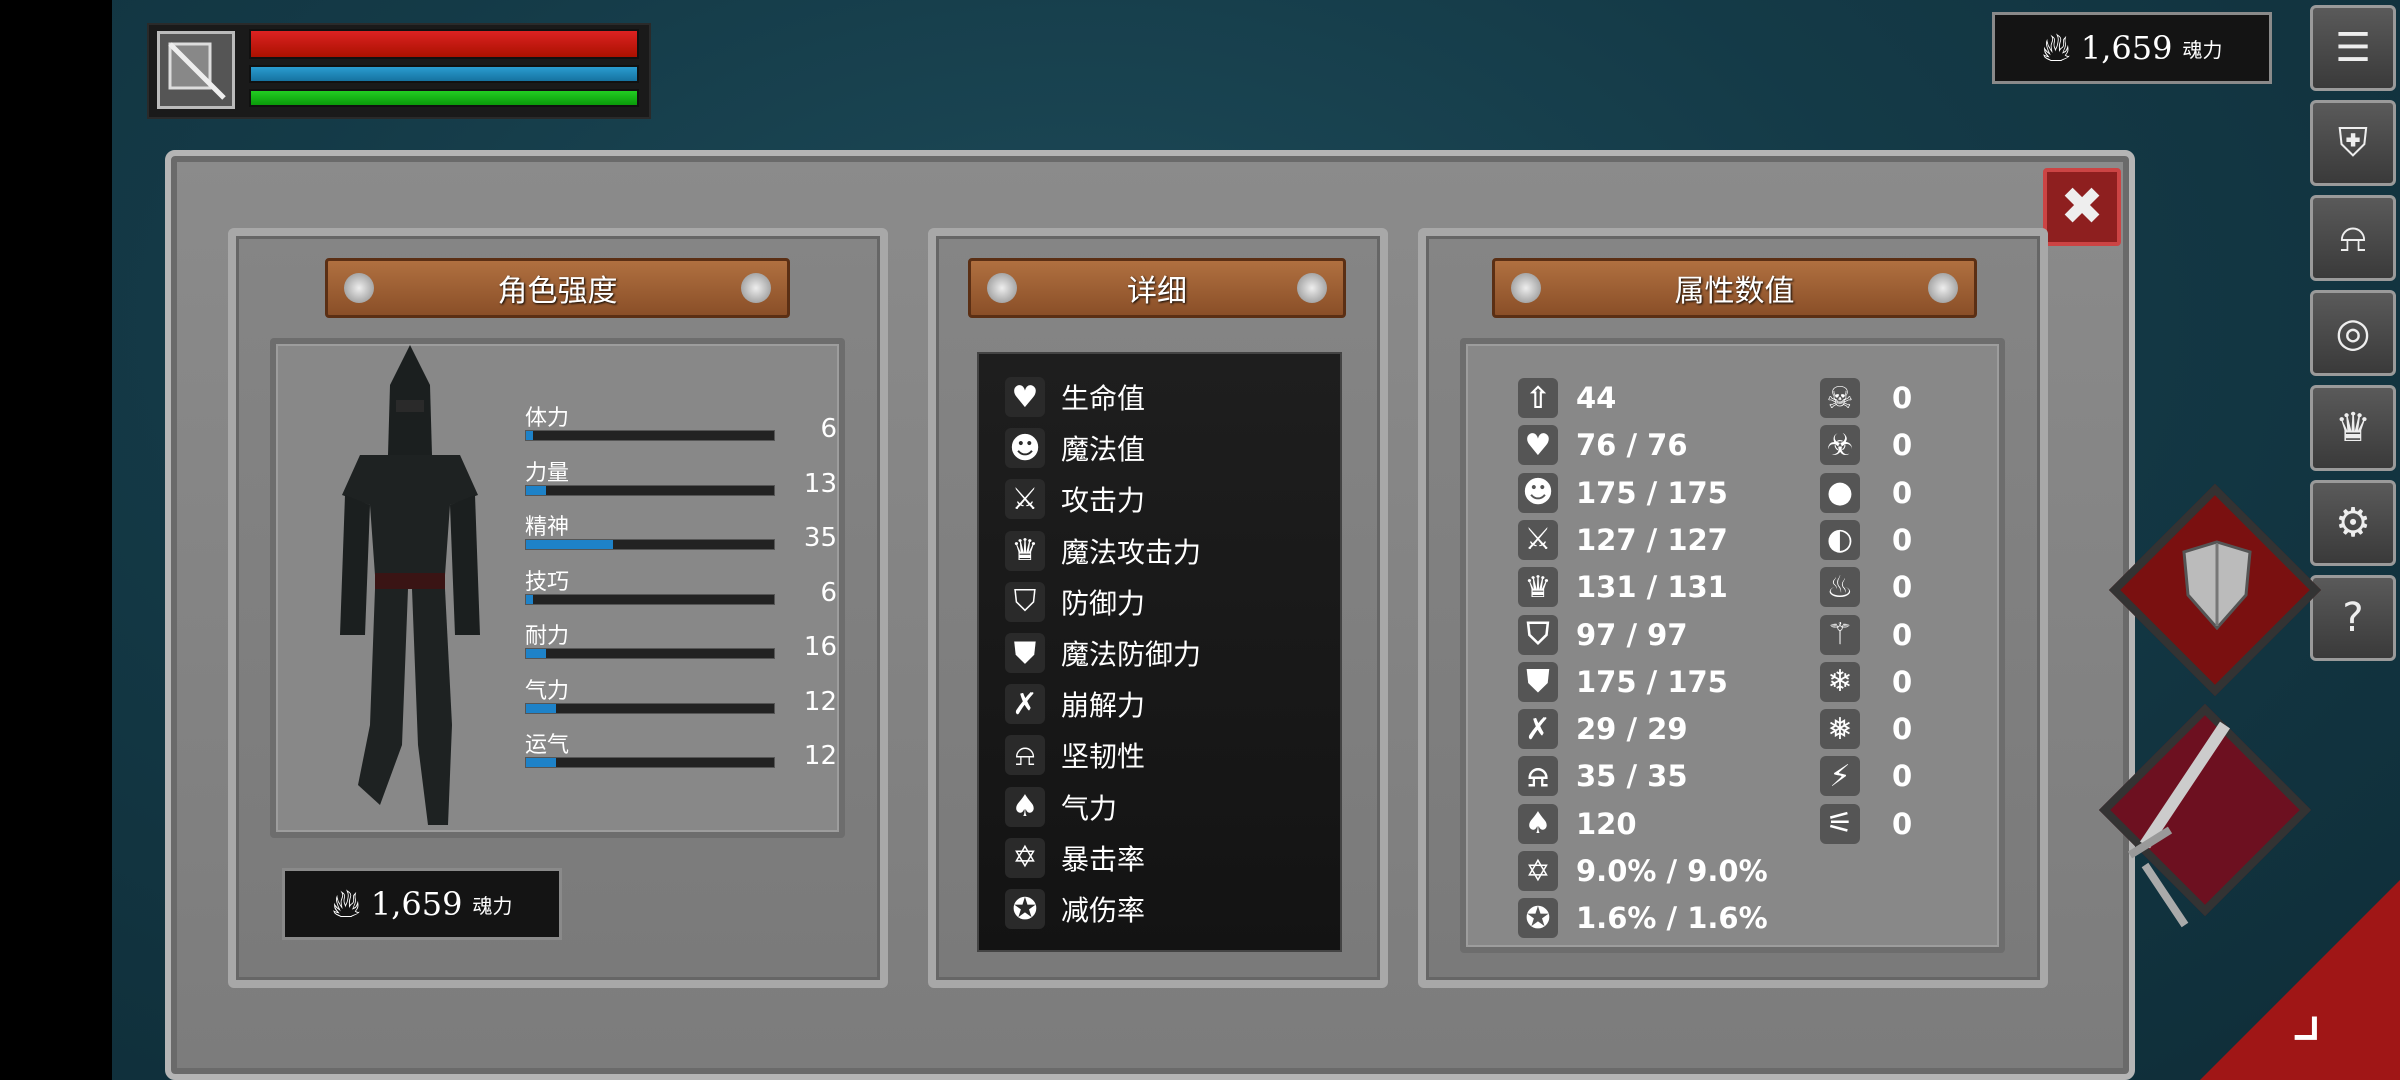 This screenshot has height=1080, width=2400. Describe the element at coordinates (547, 527) in the screenshot. I see `stat-label: 精神` at that location.